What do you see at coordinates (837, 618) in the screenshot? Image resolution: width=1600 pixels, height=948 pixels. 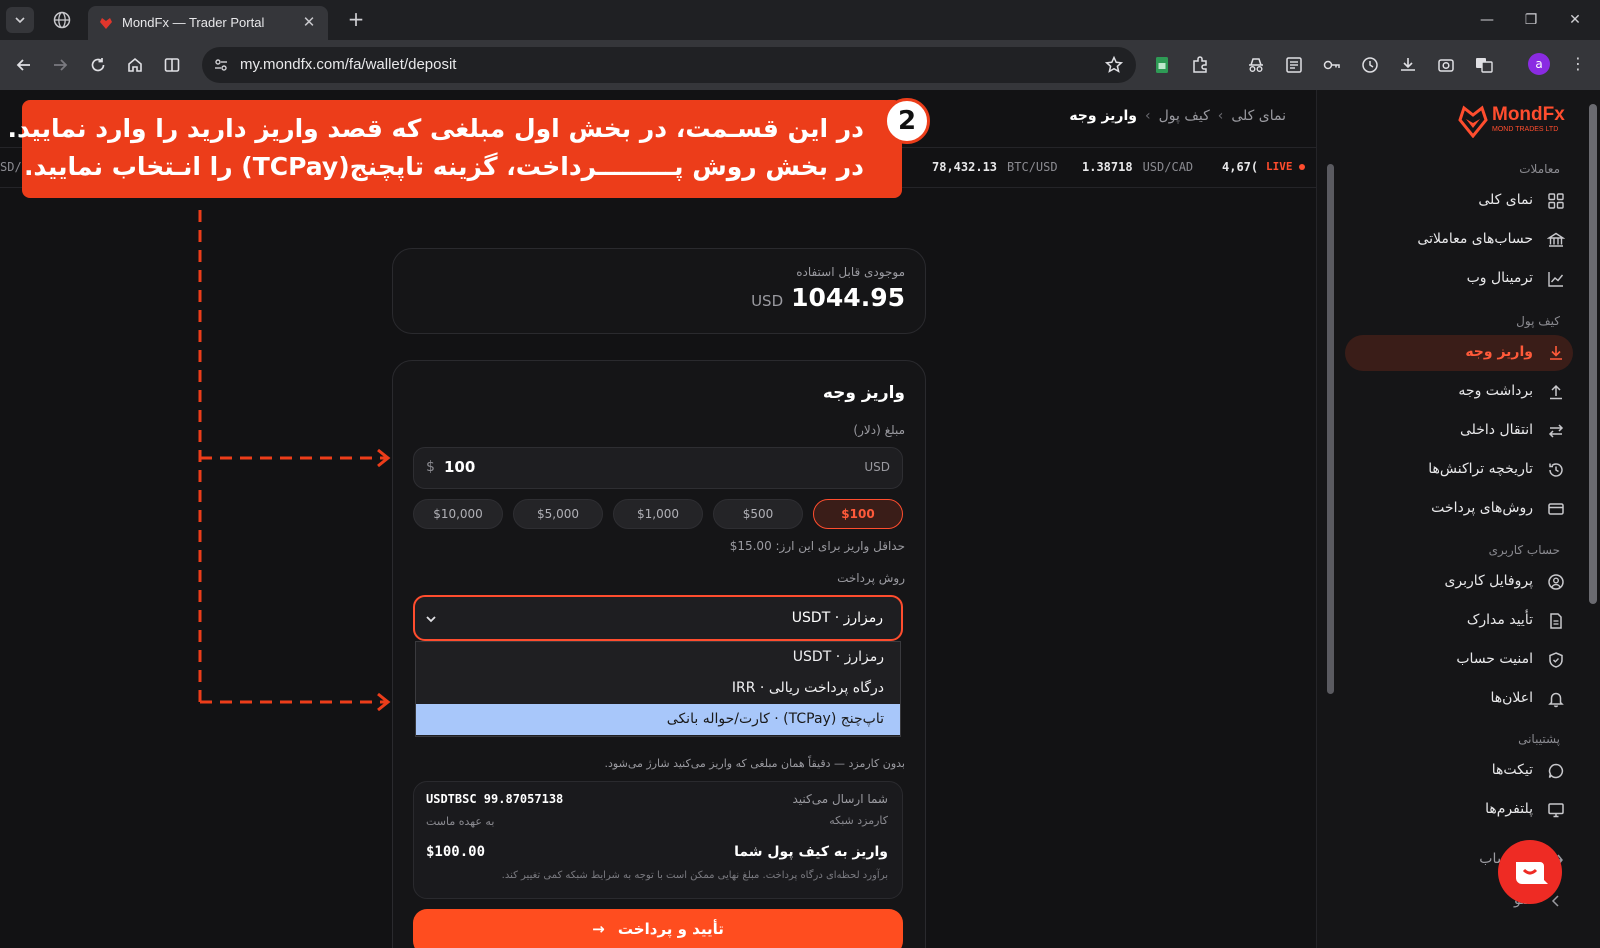 I see `payment-method-value: رمزارز · USDT` at bounding box center [837, 618].